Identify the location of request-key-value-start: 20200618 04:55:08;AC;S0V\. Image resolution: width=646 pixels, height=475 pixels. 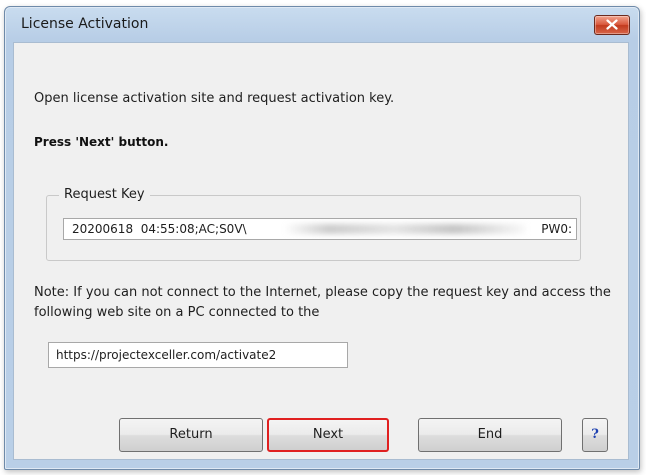
(159, 229).